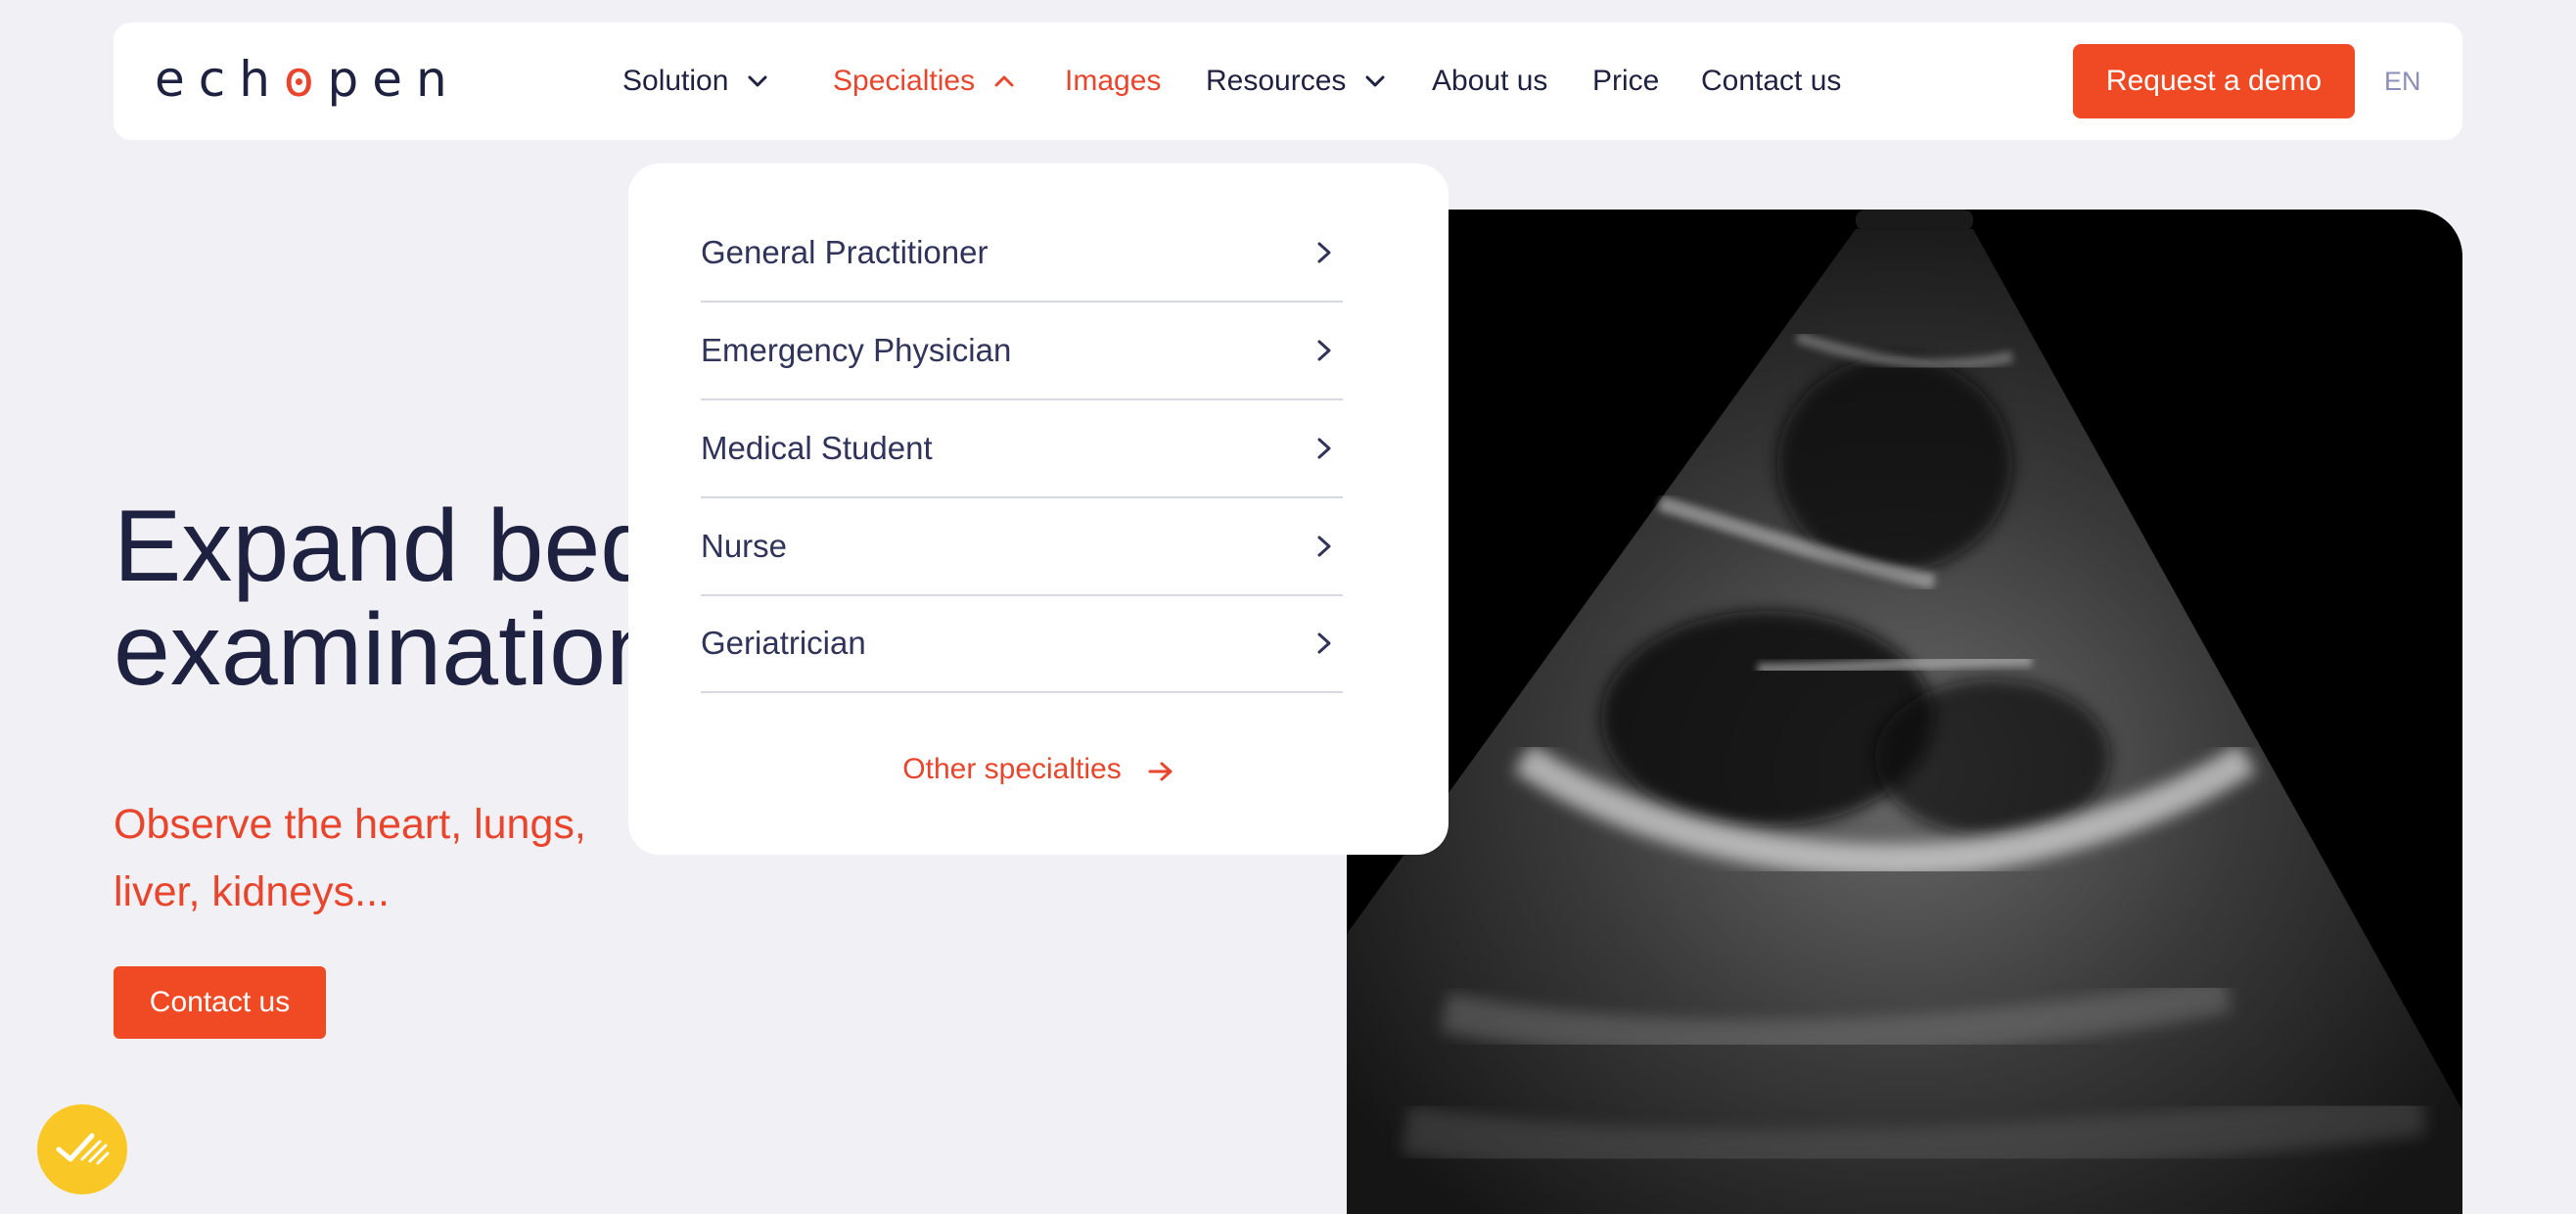  What do you see at coordinates (308, 79) in the screenshot?
I see `echopen-logo: ech o pen` at bounding box center [308, 79].